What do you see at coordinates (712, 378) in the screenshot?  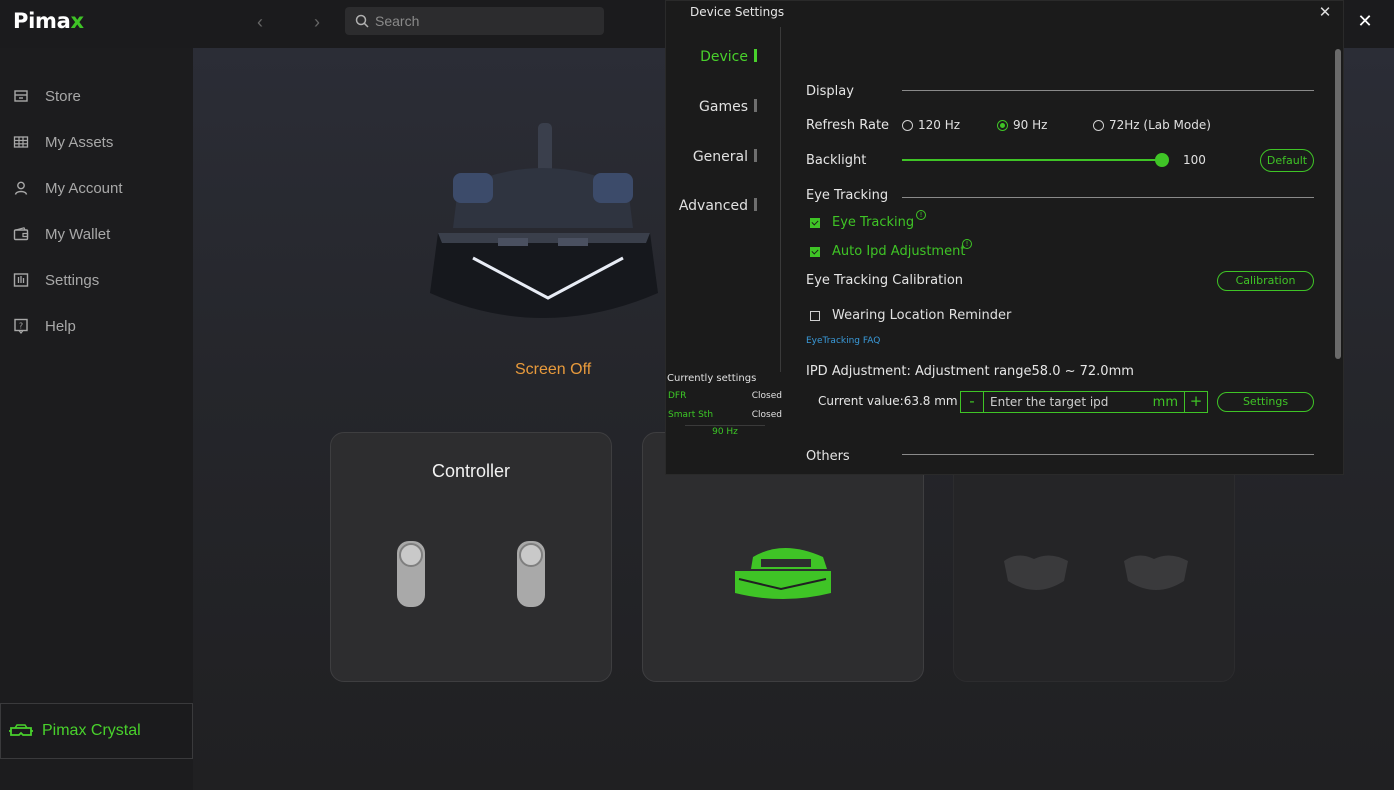 I see `current-settings-heading: Currently settings` at bounding box center [712, 378].